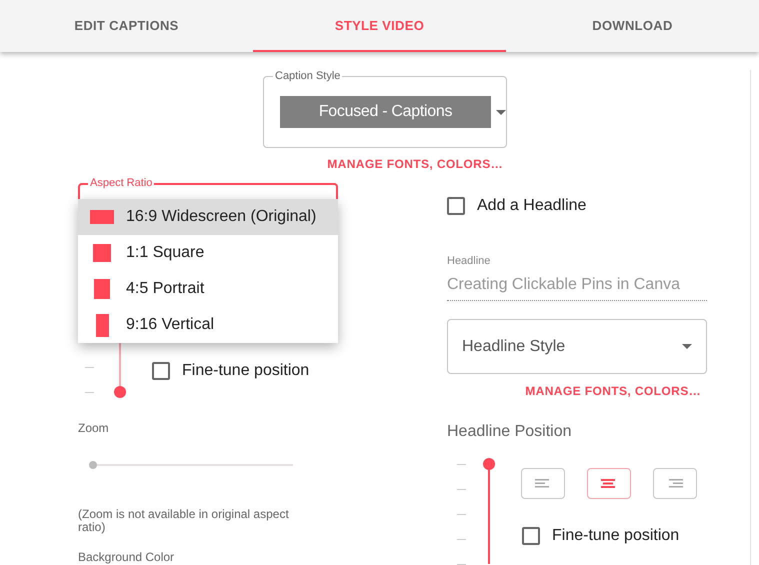 The image size is (759, 565). I want to click on menu-item: 9:16 Vertical, so click(208, 325).